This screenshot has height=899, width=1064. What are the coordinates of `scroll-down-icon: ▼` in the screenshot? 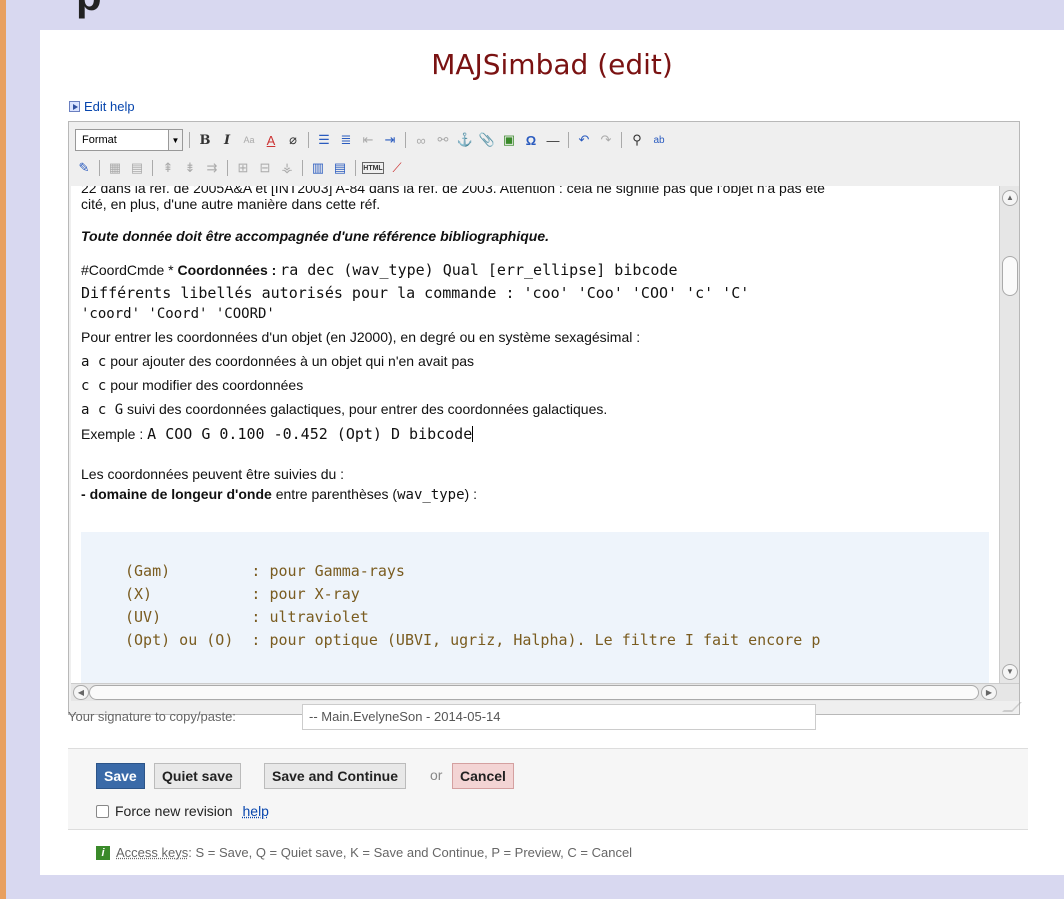 It's located at (1010, 672).